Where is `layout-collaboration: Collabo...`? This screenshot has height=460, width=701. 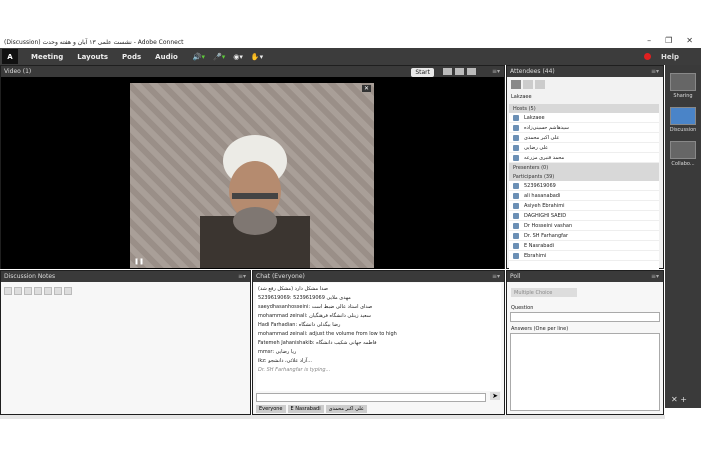 layout-collaboration: Collabo... is located at coordinates (683, 154).